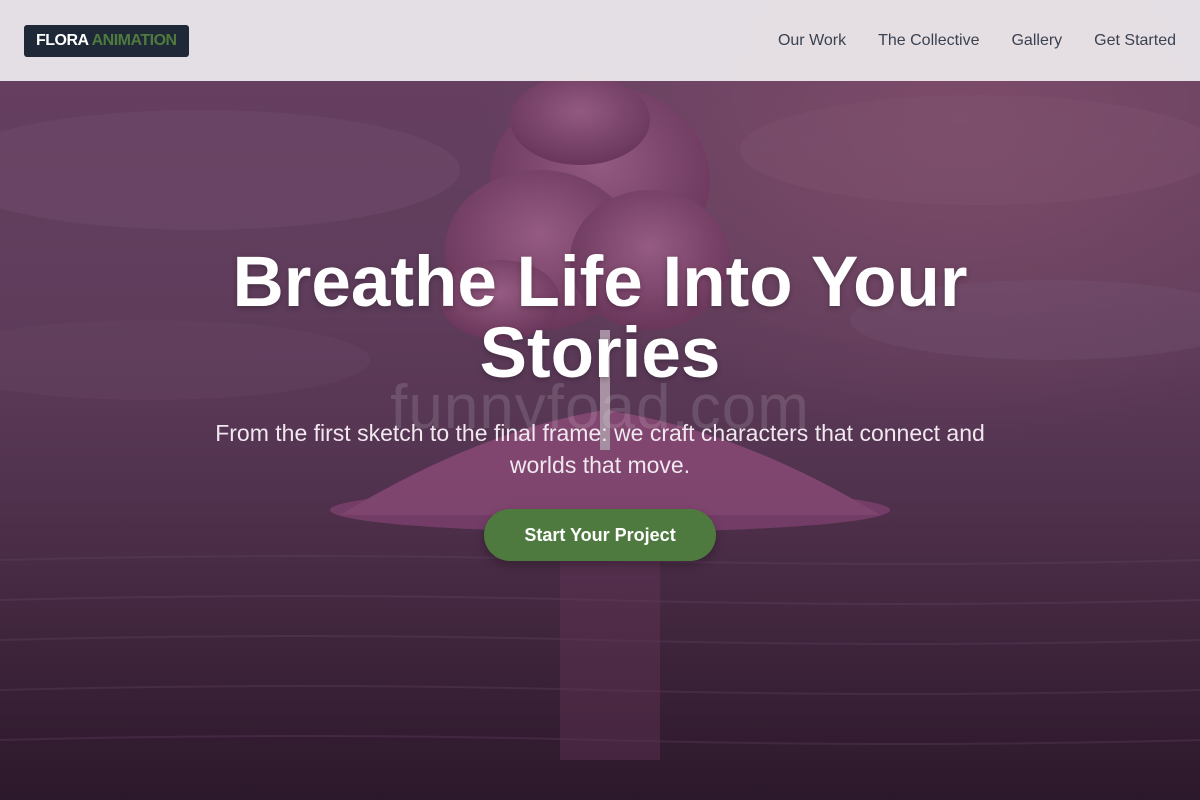 This screenshot has width=1200, height=800. Describe the element at coordinates (600, 318) in the screenshot. I see `hero-title: Breathe Life Into Your Stories` at that location.